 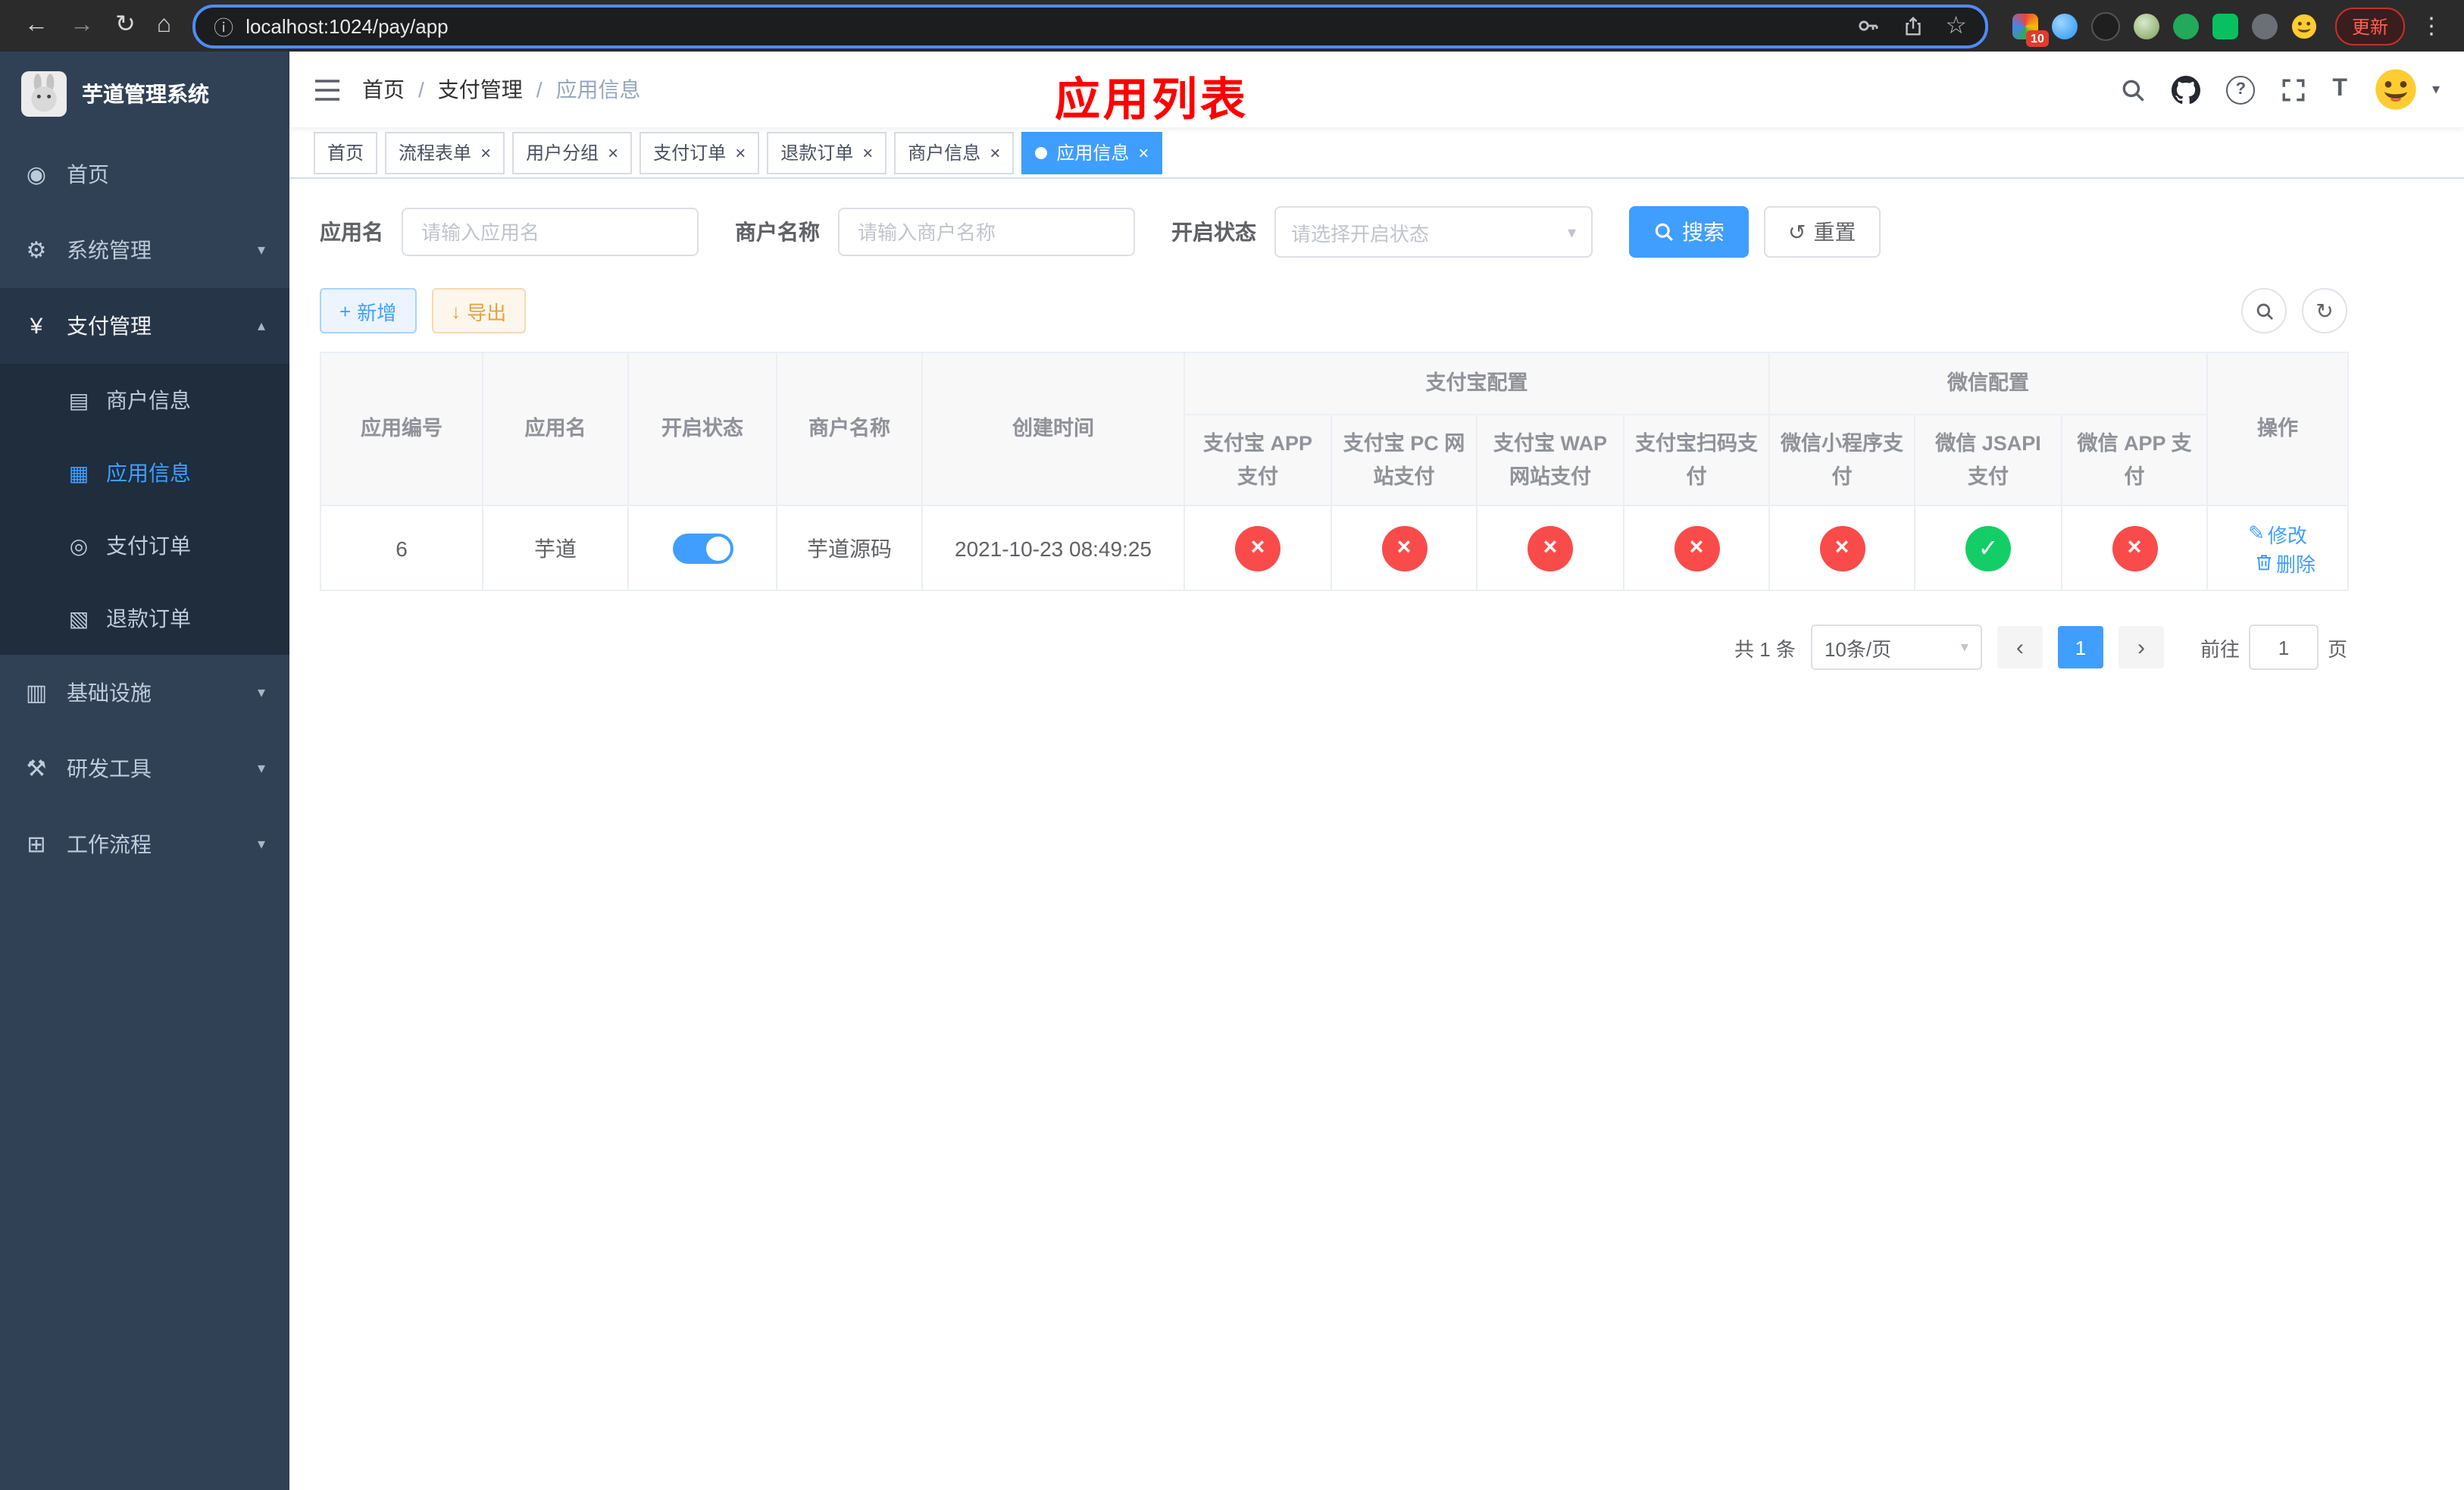 What do you see at coordinates (144, 693) in the screenshot?
I see `sidebar-item-infrastructure: ▥ 基础设施 ▾` at bounding box center [144, 693].